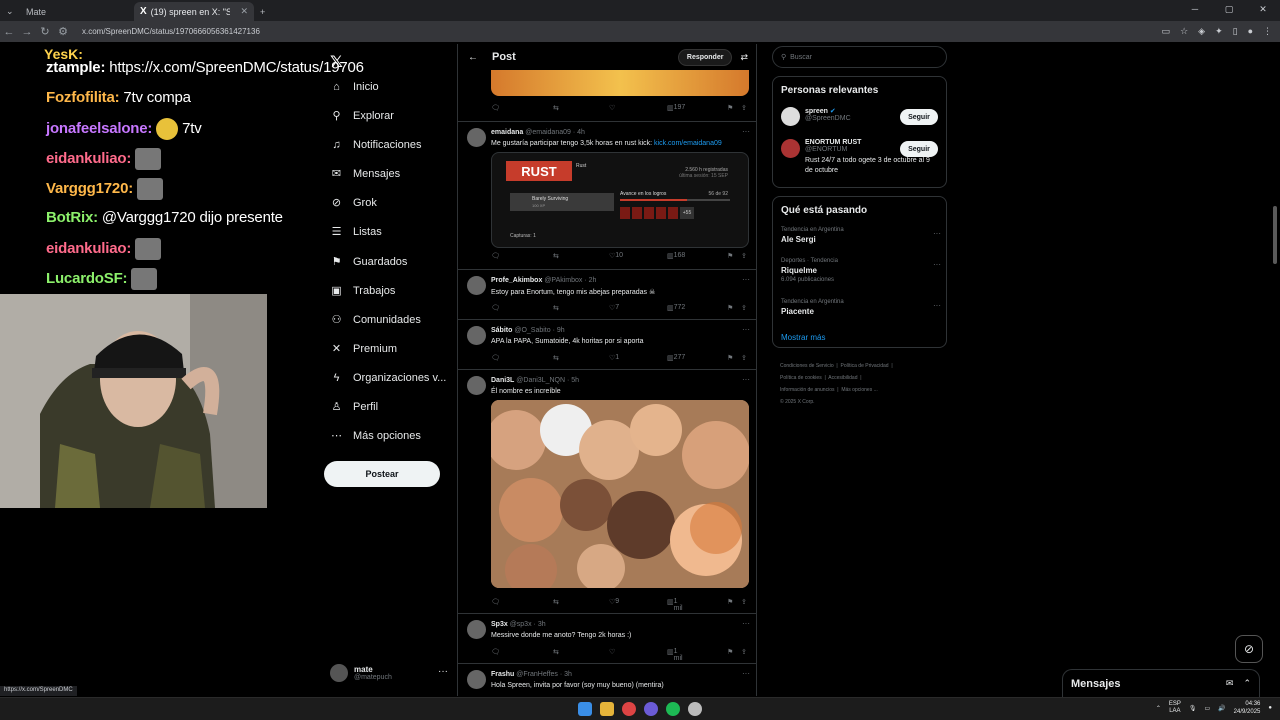  Describe the element at coordinates (63, 31) in the screenshot. I see `site-info-icon: ⚙` at that location.